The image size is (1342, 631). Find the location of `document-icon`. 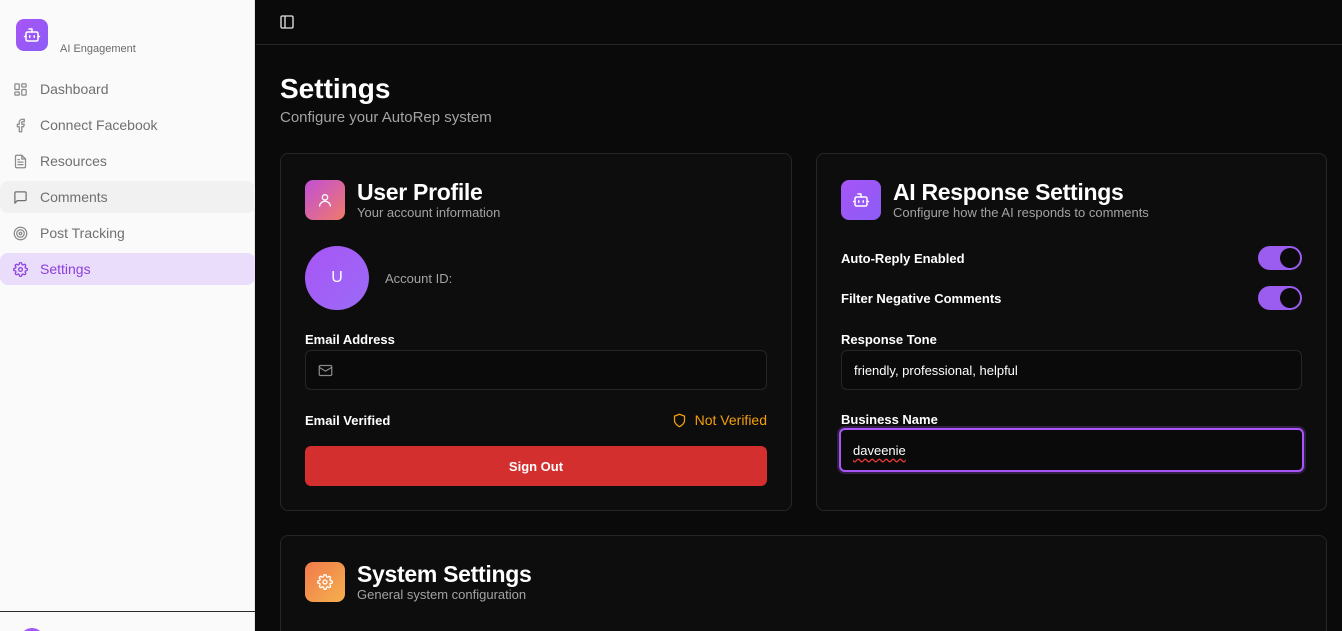

document-icon is located at coordinates (20, 161).